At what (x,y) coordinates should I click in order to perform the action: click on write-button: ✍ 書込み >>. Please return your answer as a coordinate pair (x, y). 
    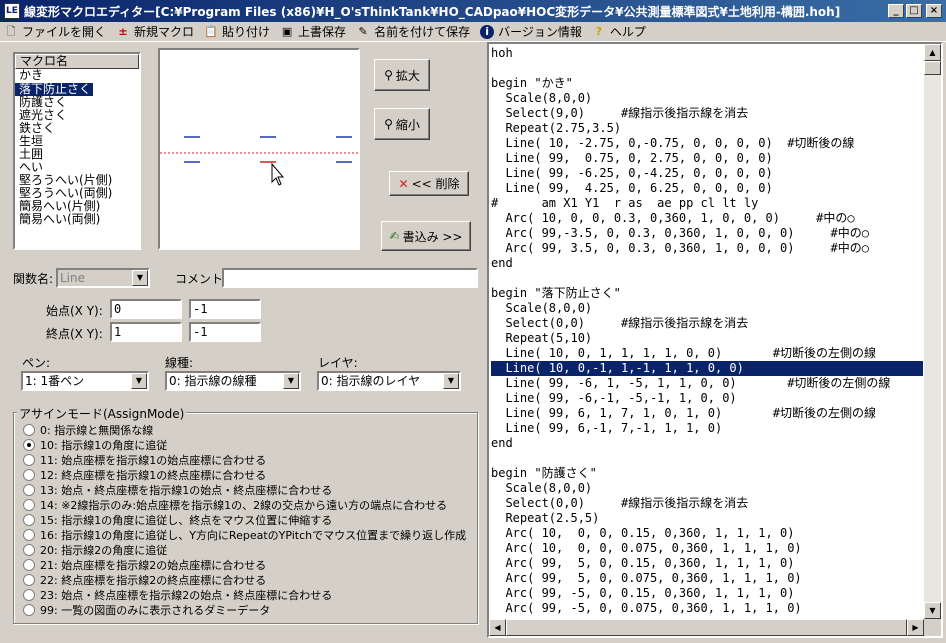
    Looking at the image, I should click on (426, 236).